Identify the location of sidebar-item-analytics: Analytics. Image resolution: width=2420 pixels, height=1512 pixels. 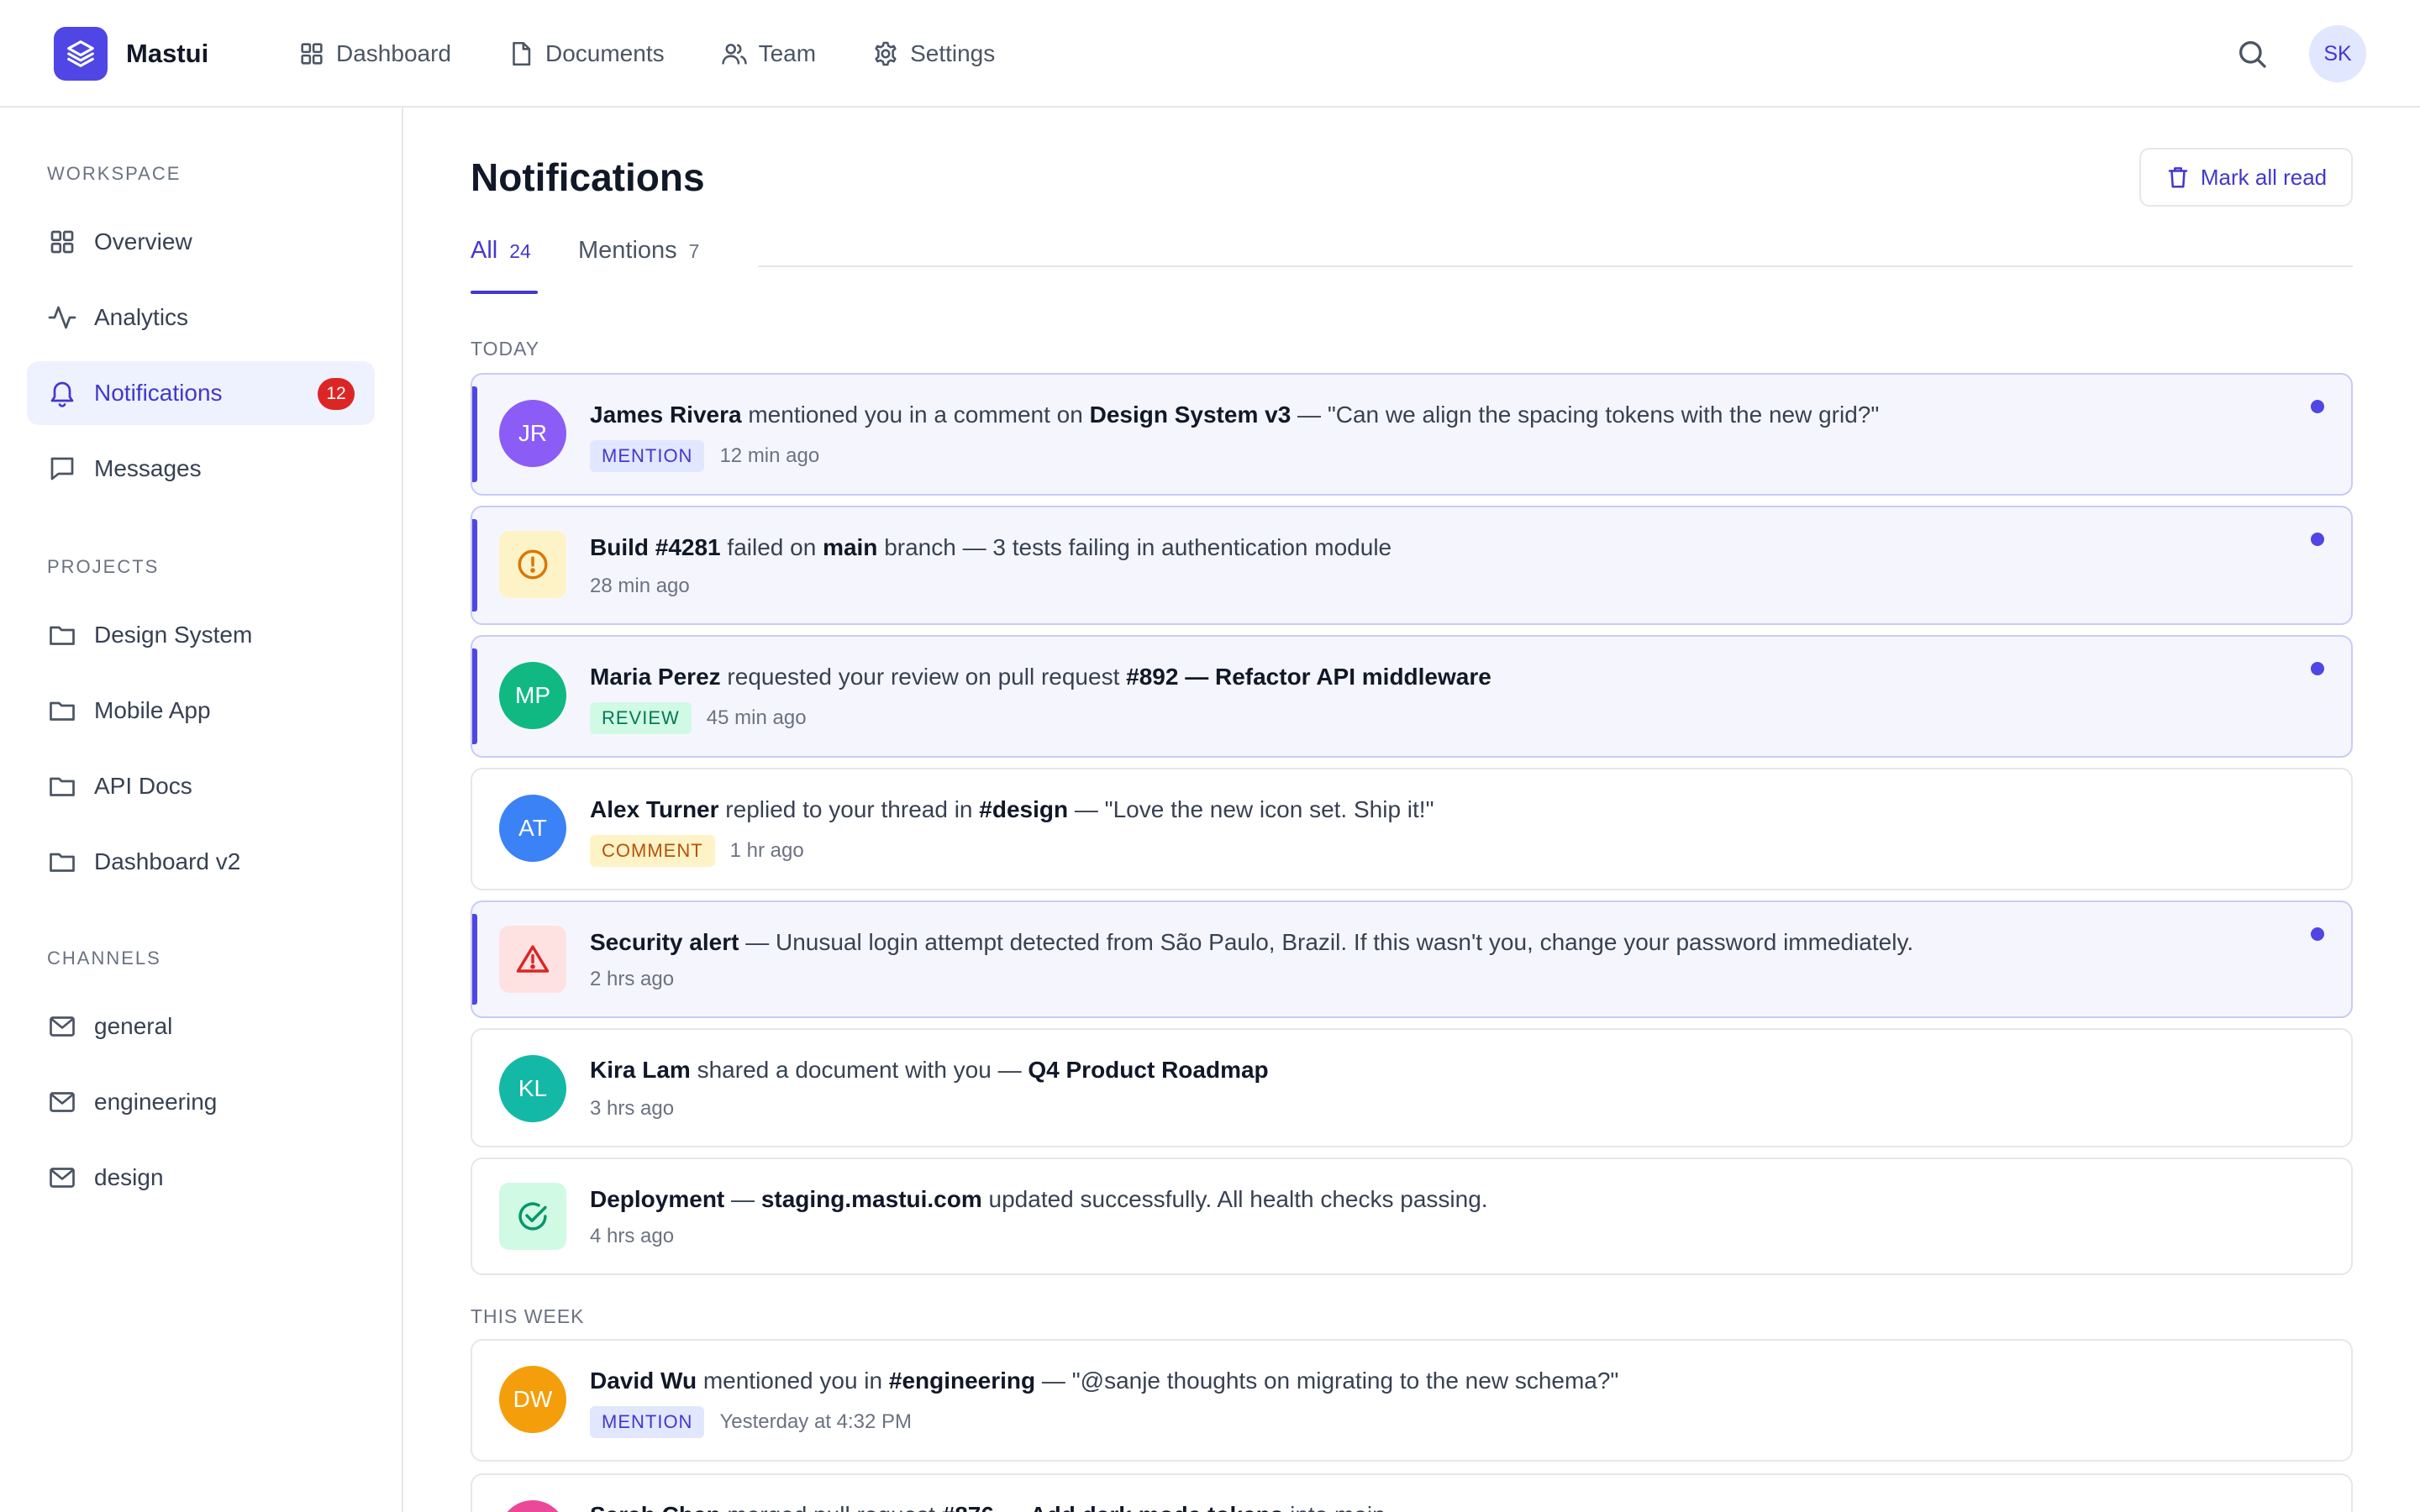
(201, 317).